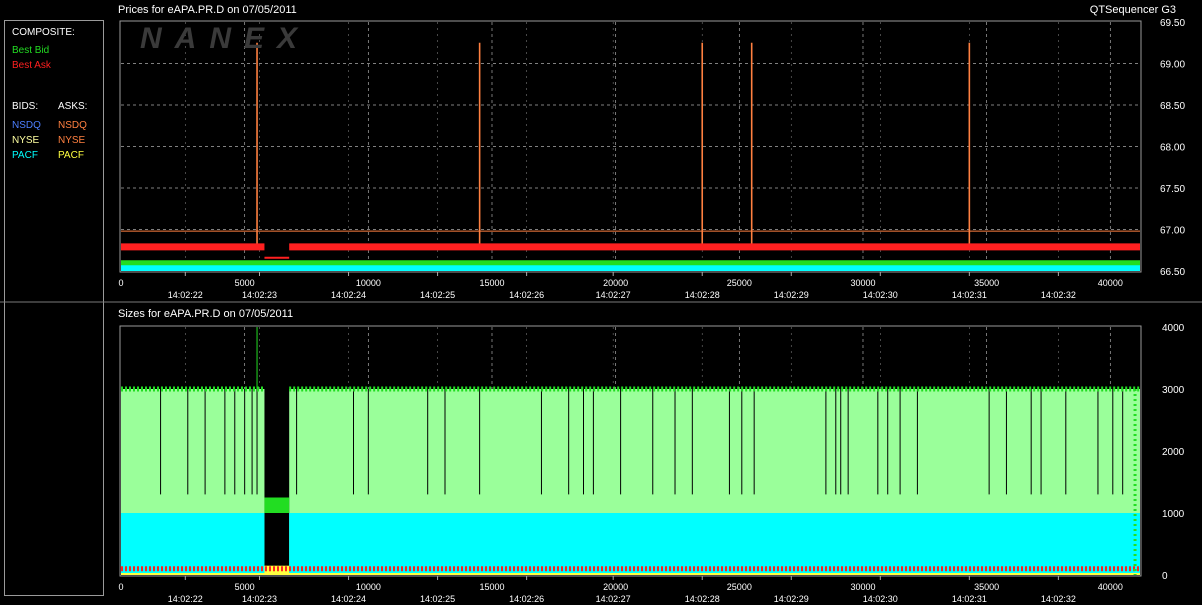 The image size is (1202, 605). I want to click on size-x-tick-label: 10000, so click(368, 587).